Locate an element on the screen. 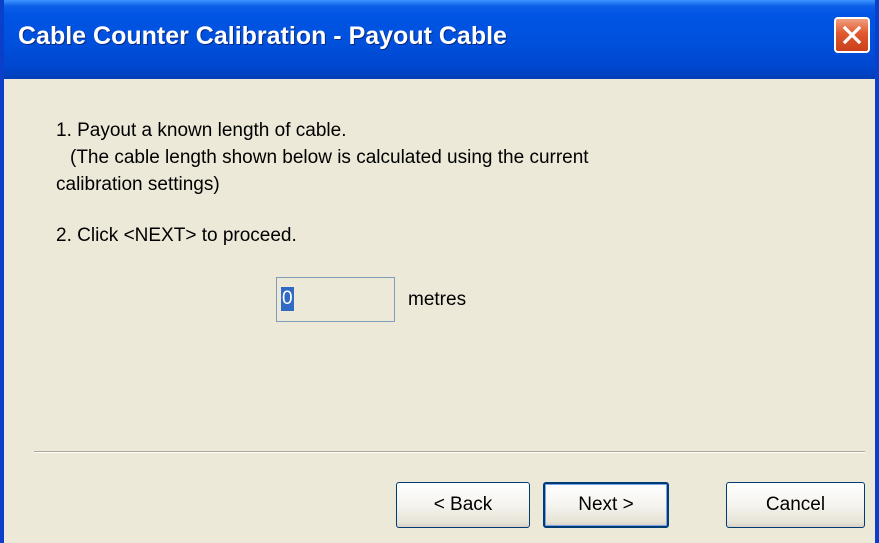 This screenshot has width=879, height=543. back-button: < Back is located at coordinates (463, 505).